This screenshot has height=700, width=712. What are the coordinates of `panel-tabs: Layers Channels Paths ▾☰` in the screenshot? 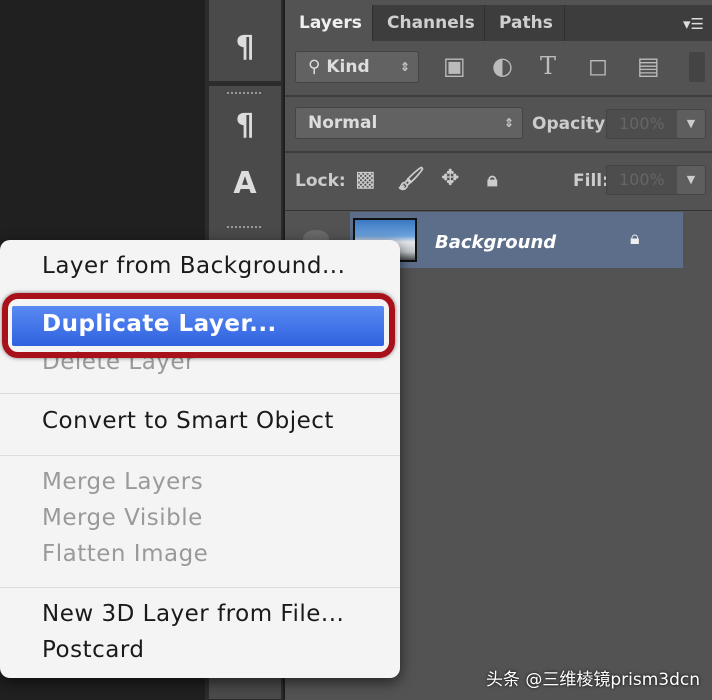 It's located at (498, 23).